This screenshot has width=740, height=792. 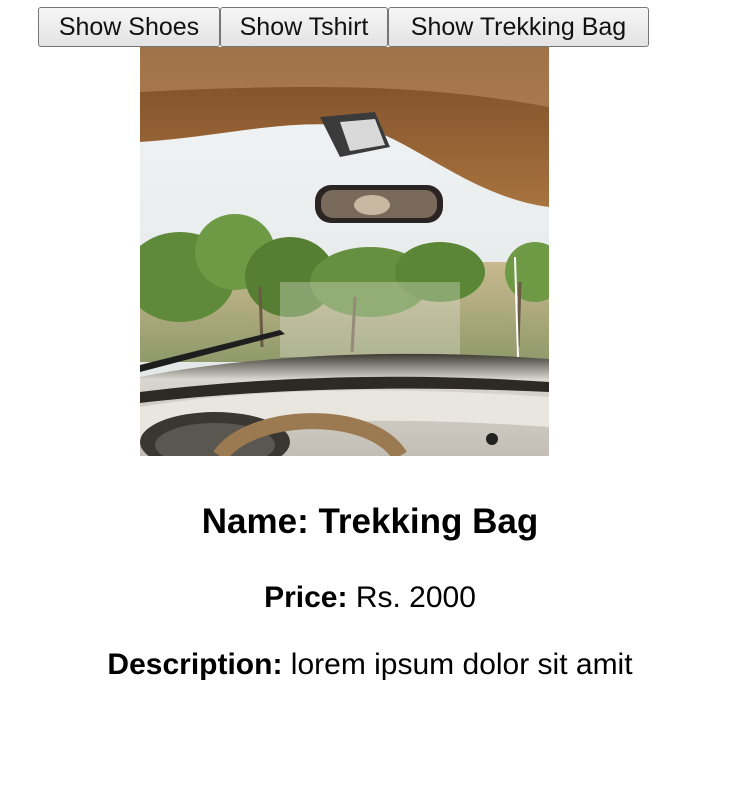 What do you see at coordinates (306, 597) in the screenshot?
I see `price-label: Price:` at bounding box center [306, 597].